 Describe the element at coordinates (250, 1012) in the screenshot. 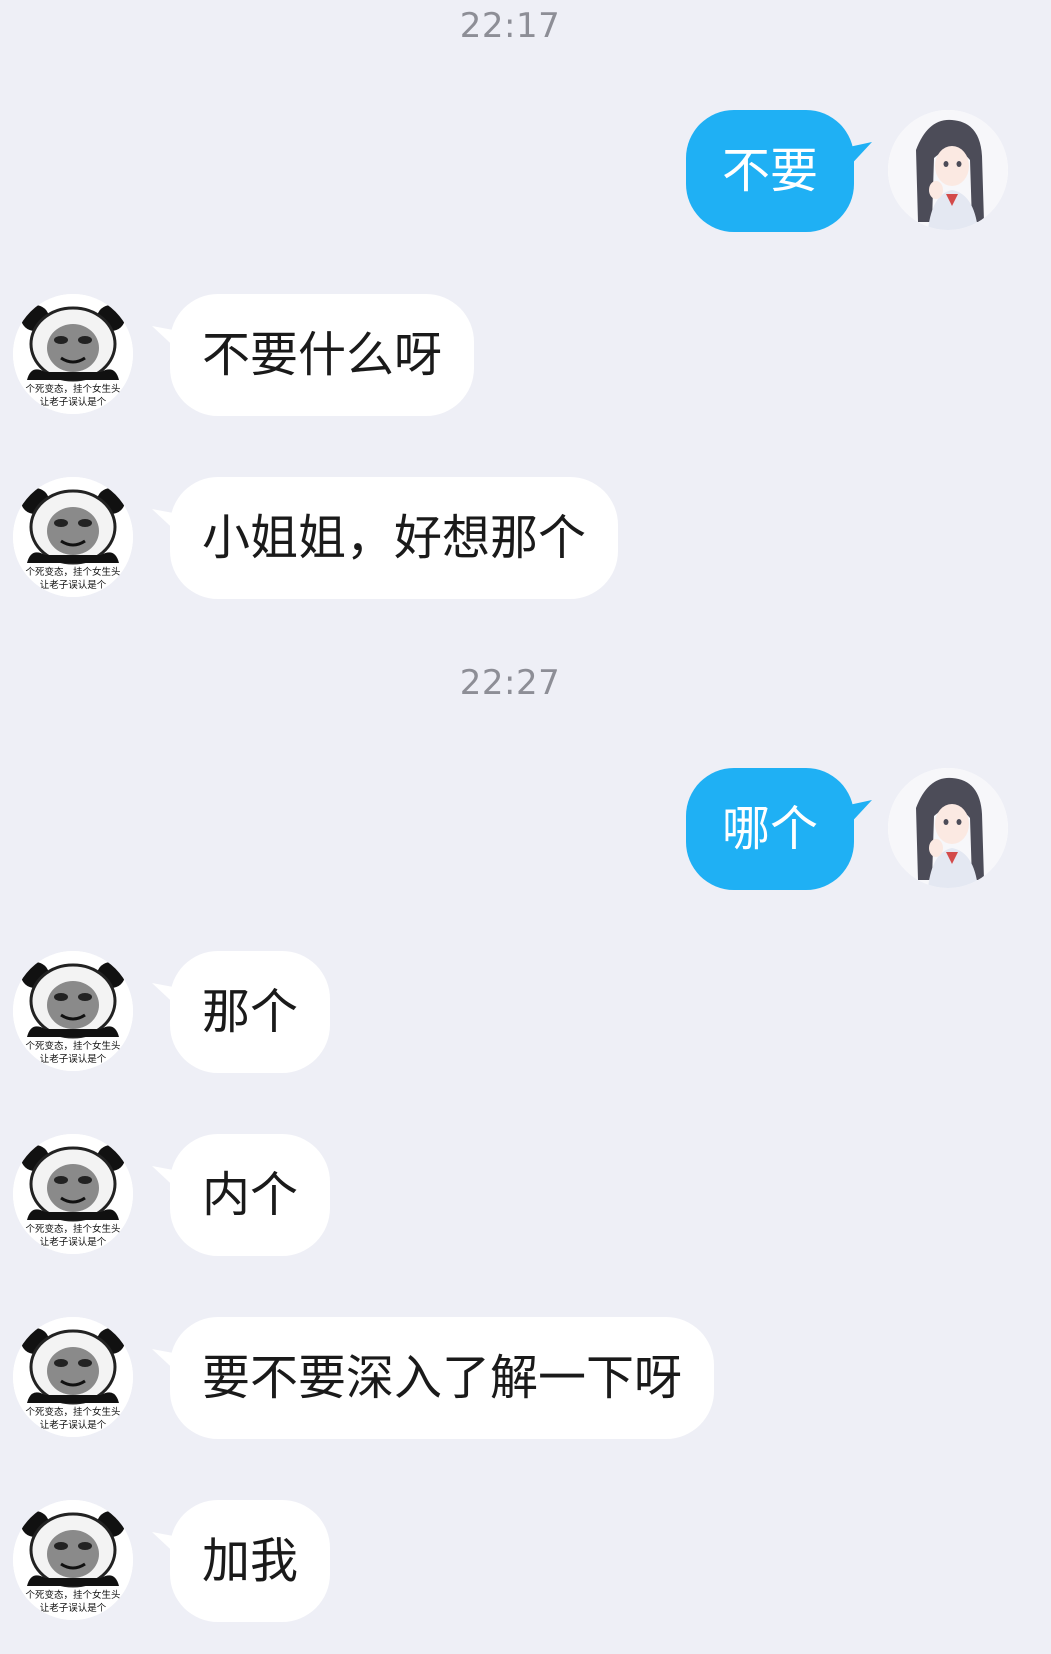

I see `incoming-message-bubble: 那个` at that location.